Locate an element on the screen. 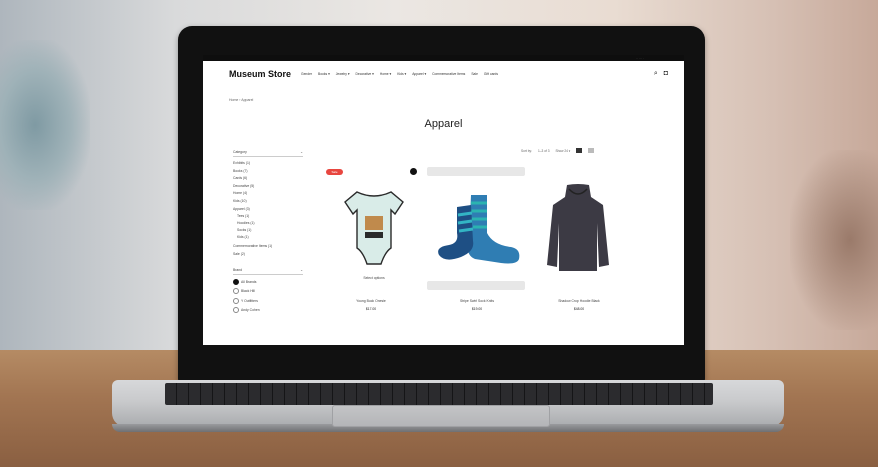 This screenshot has height=467, width=878. brand-label: All Brands is located at coordinates (249, 281).